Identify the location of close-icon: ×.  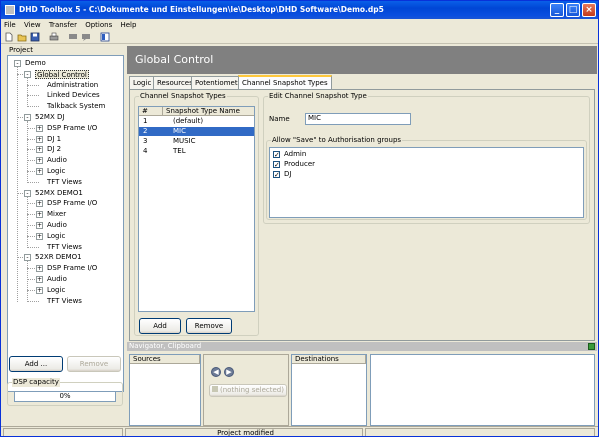
(589, 10).